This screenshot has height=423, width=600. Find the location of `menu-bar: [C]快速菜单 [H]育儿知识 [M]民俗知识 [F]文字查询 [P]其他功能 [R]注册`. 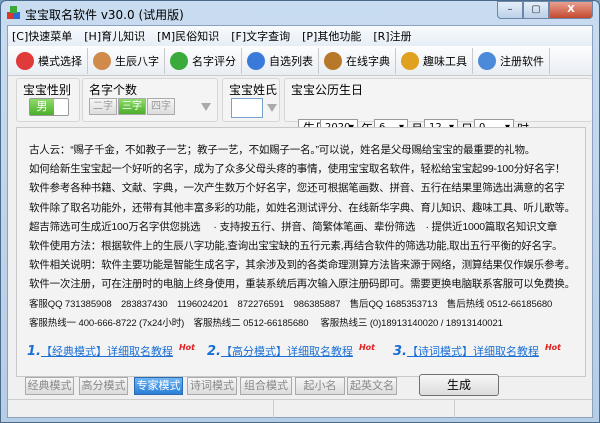

menu-bar: [C]快速菜单 [H]育儿知识 [M]民俗知识 [F]文字查询 [P]其他功能 [R]注册 is located at coordinates (300, 36).